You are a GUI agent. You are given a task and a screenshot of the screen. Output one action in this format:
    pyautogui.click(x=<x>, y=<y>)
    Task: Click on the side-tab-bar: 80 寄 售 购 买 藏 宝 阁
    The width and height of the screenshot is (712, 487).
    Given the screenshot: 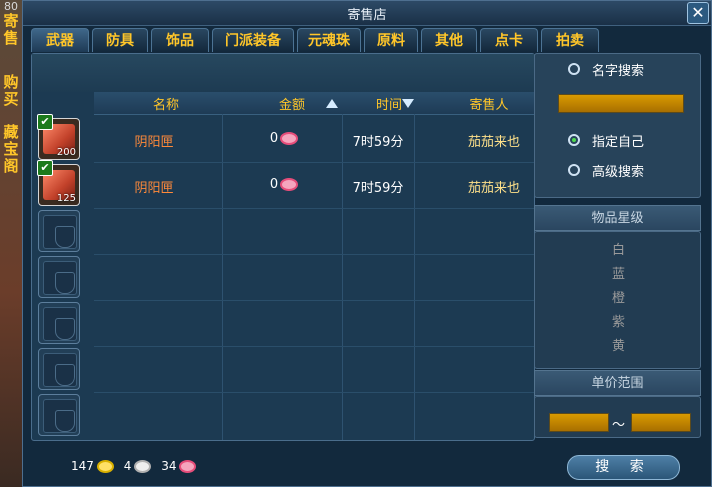 What is the action you would take?
    pyautogui.click(x=11, y=243)
    